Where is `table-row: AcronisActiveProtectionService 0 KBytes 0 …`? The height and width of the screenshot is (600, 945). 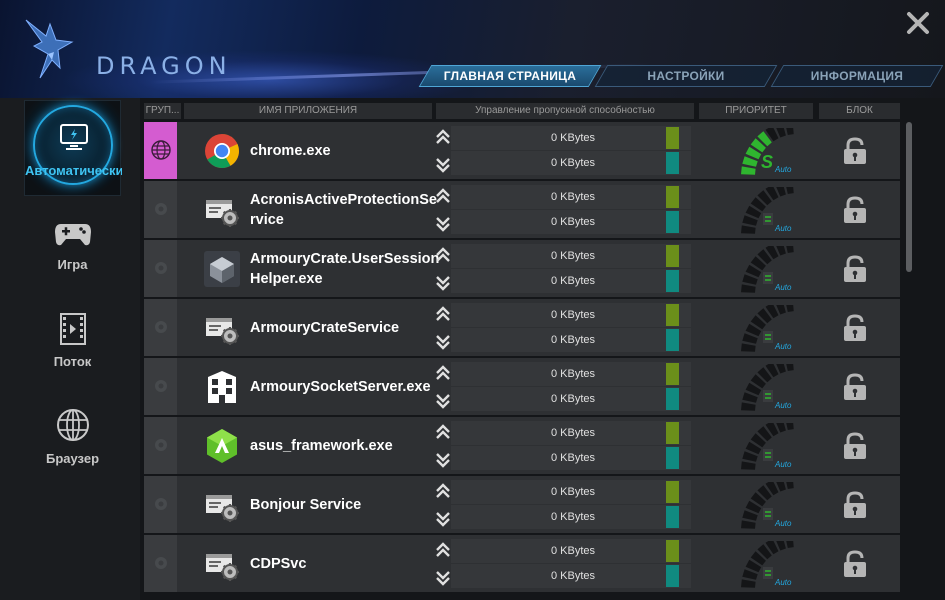
table-row: AcronisActiveProtectionService 0 KBytes 0 … is located at coordinates (522, 209).